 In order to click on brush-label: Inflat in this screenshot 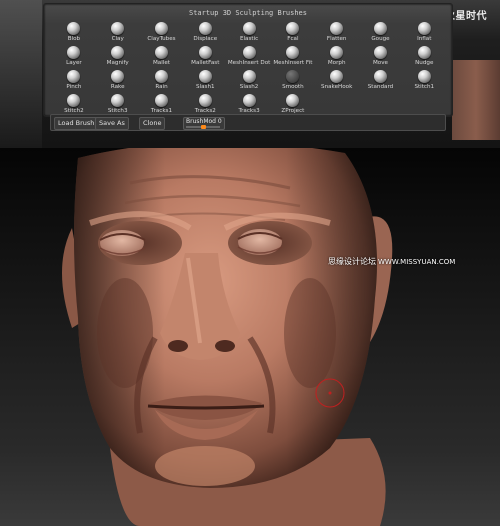, I will do `click(424, 39)`.